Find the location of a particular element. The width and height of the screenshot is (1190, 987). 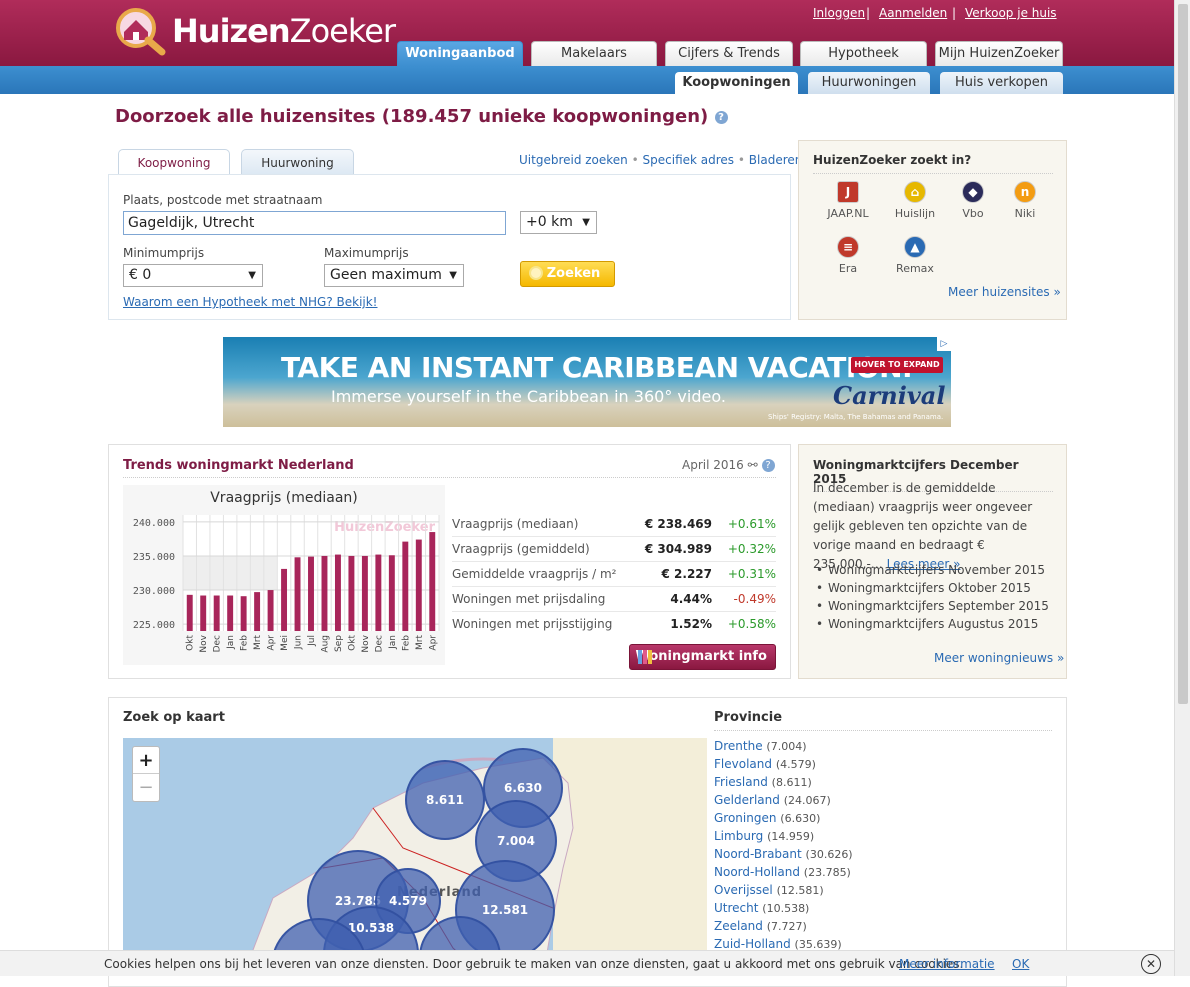

site-huislijn: ⌂ Huislijn is located at coordinates (915, 200).